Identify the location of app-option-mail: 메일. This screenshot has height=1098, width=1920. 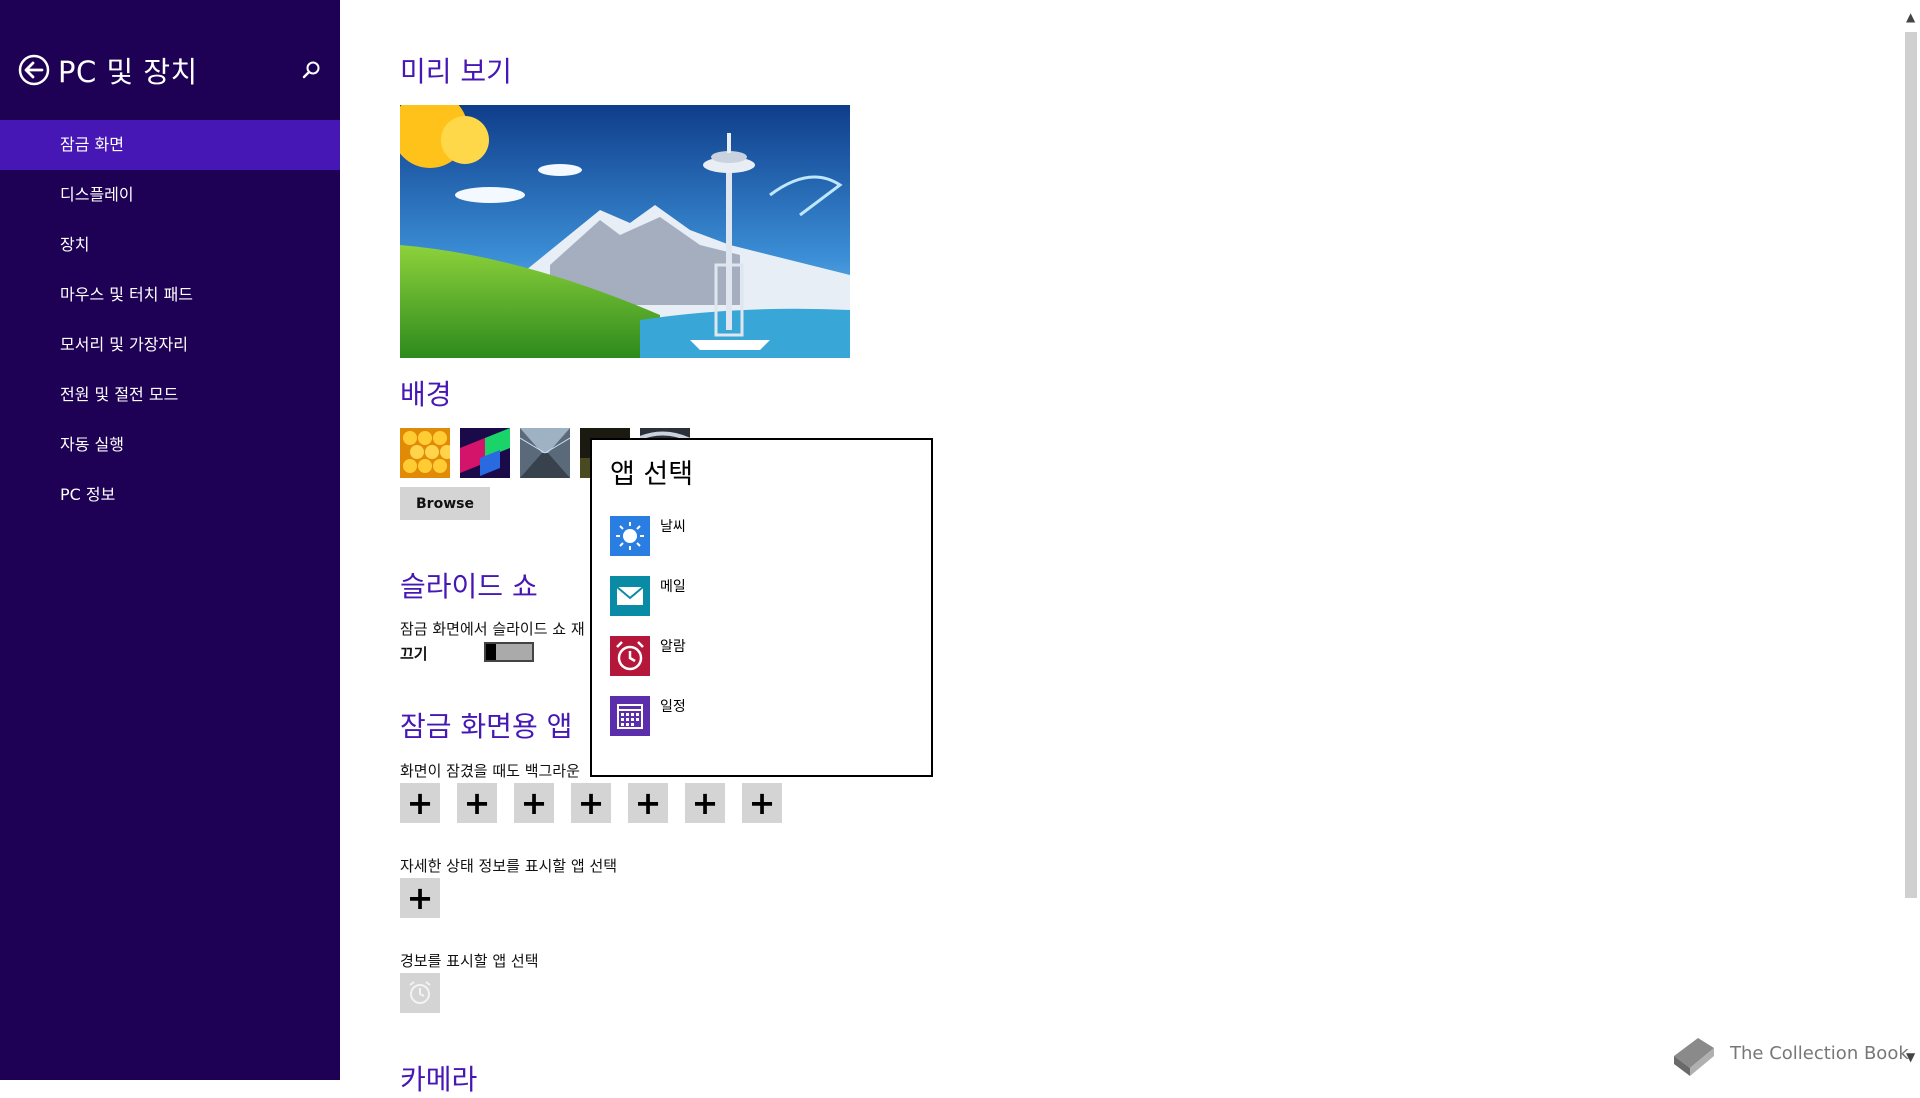
(760, 597).